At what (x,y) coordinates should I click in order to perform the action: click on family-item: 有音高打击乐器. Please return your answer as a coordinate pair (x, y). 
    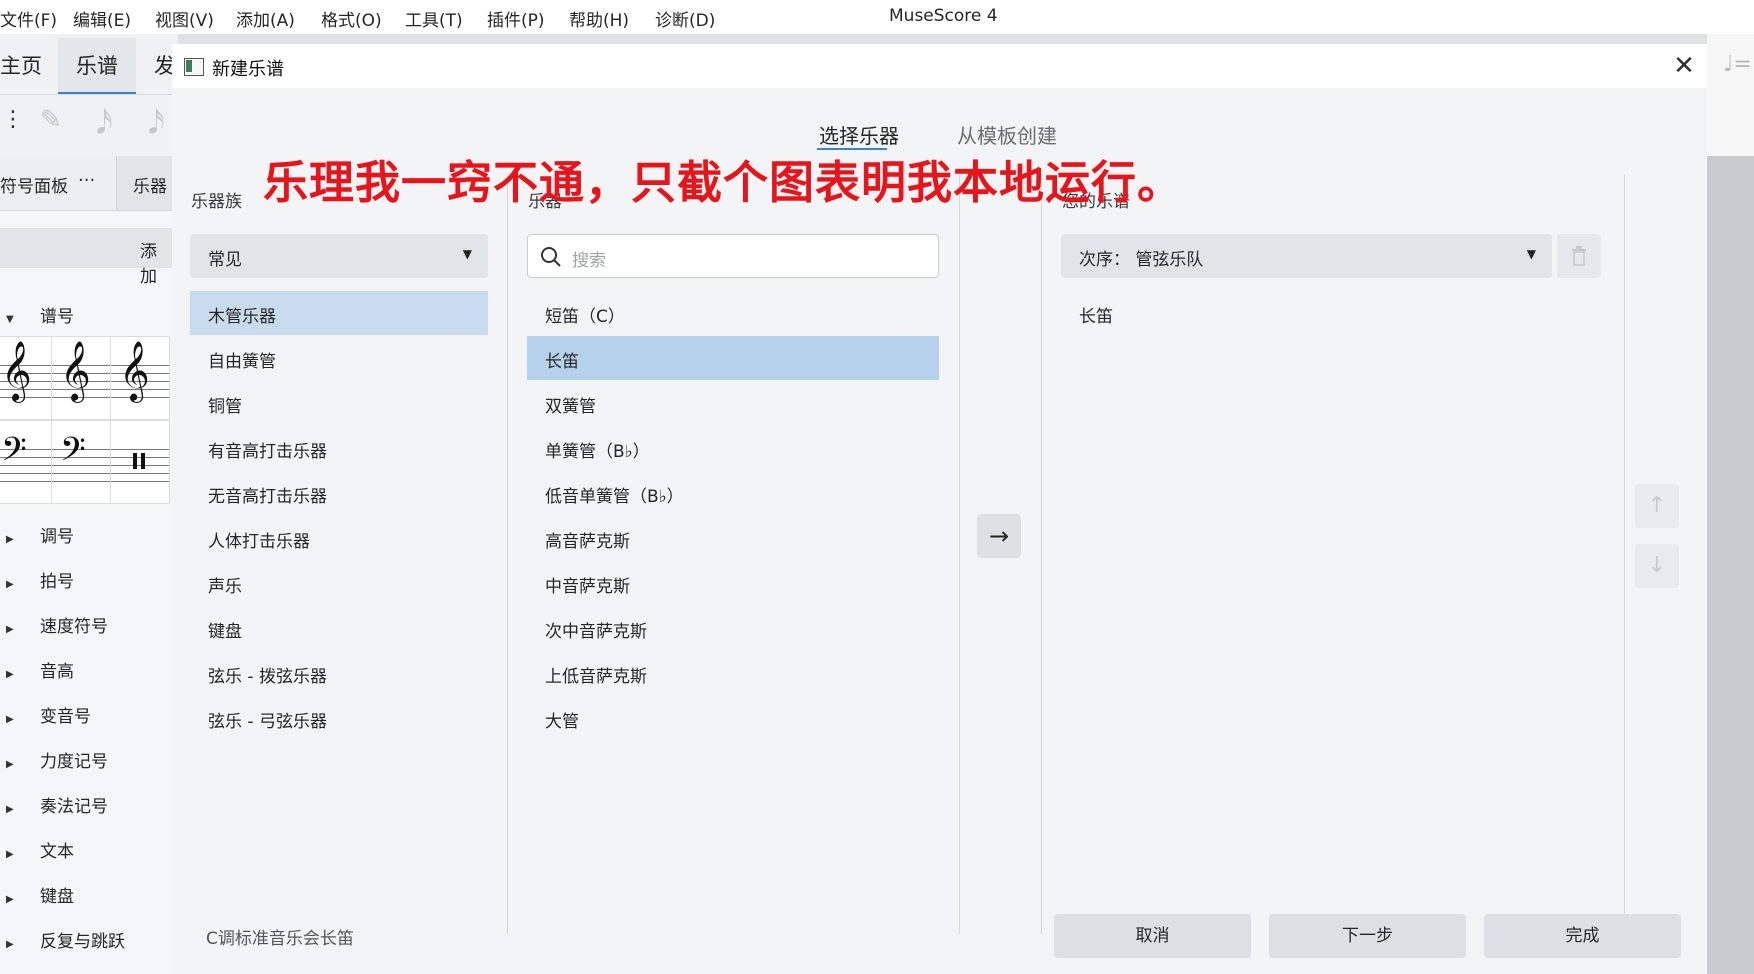
    Looking at the image, I should click on (339, 448).